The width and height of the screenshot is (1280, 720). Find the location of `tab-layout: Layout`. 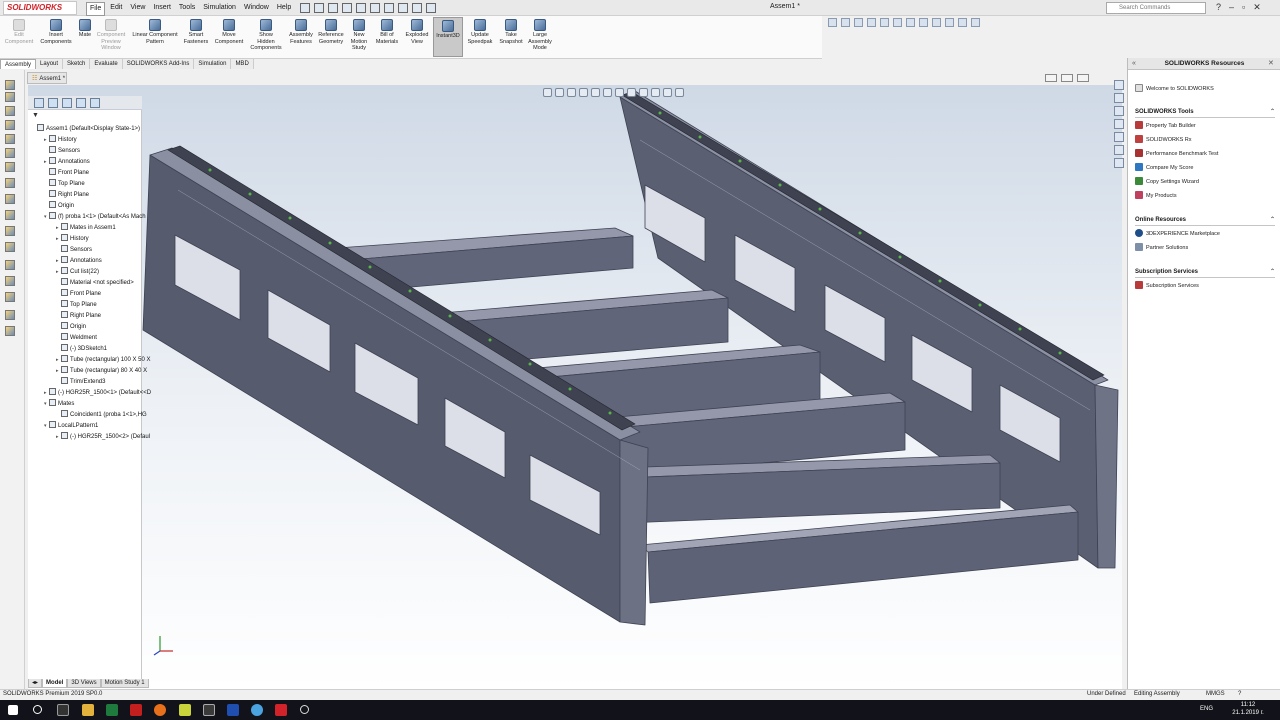

tab-layout: Layout is located at coordinates (50, 64).